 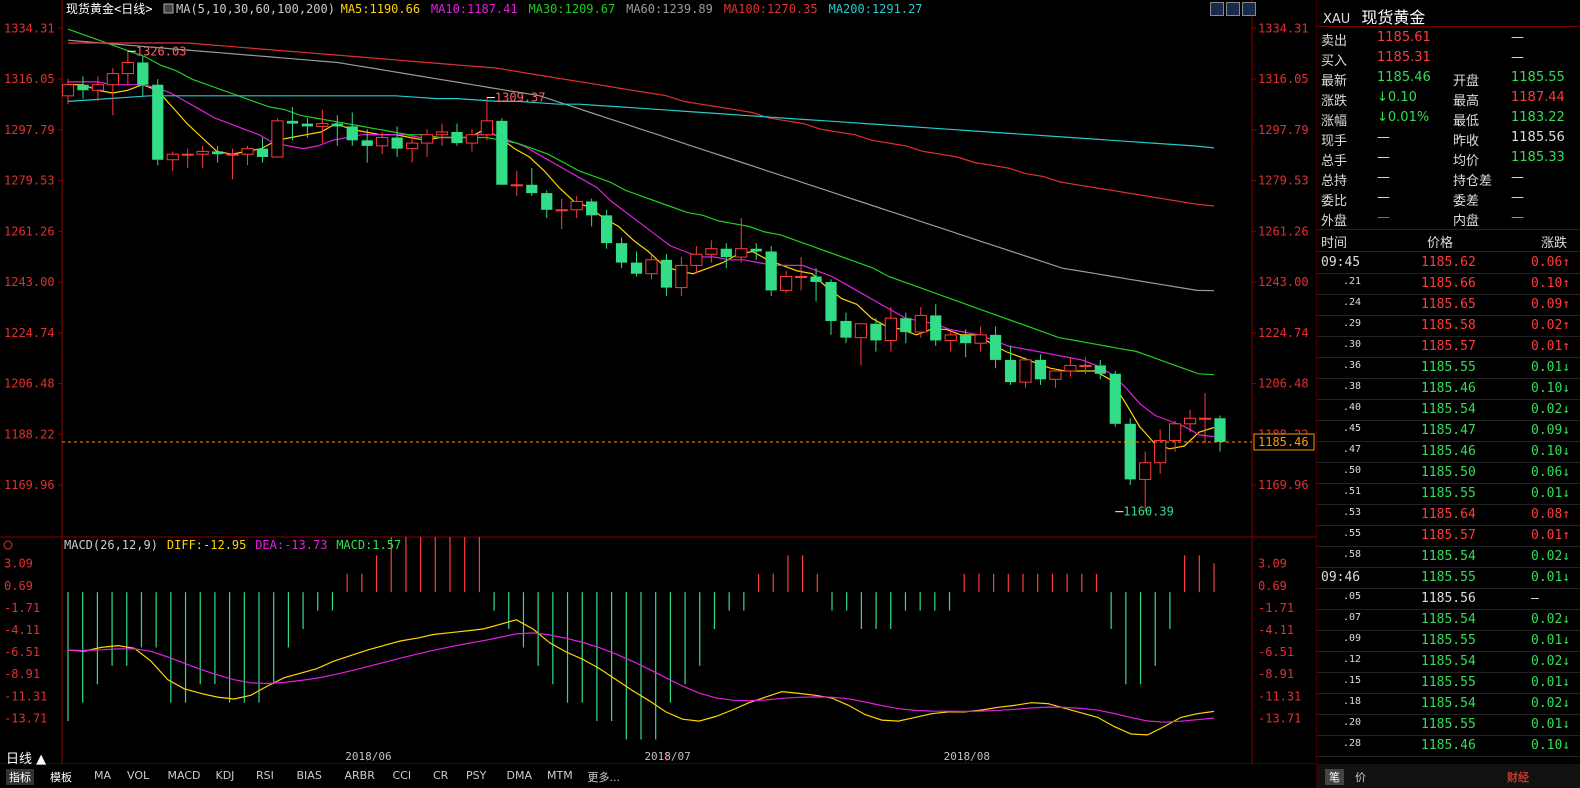 What do you see at coordinates (1334, 243) in the screenshot?
I see `tick-header-time: 时间` at bounding box center [1334, 243].